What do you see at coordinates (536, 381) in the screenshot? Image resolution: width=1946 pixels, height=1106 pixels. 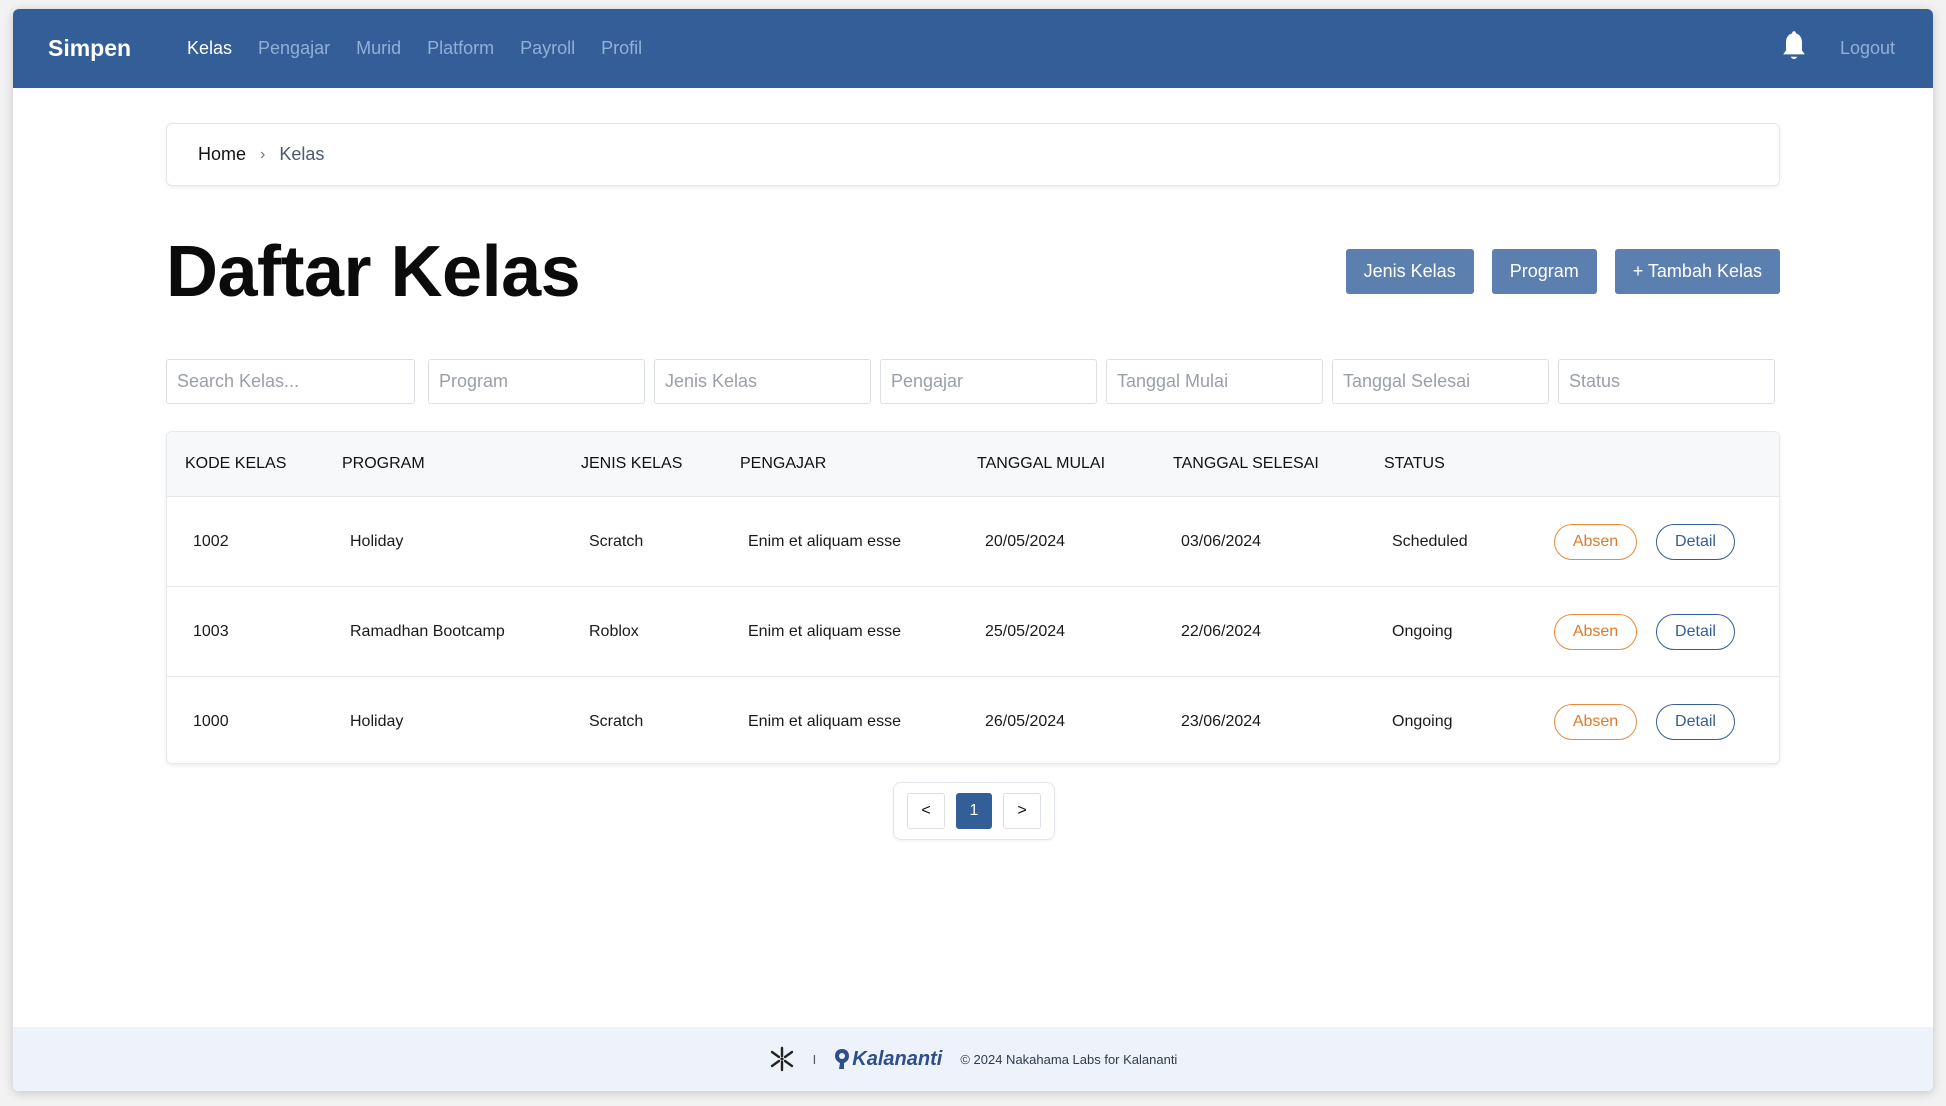 I see `program-filter` at bounding box center [536, 381].